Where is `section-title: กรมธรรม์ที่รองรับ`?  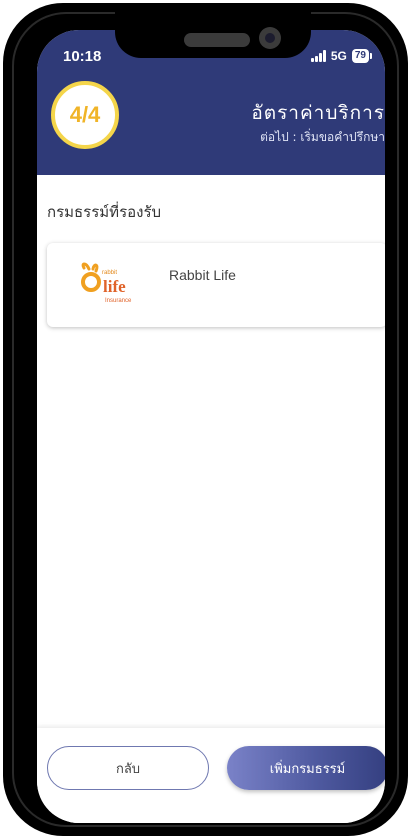 section-title: กรมธรรม์ที่รองรับ is located at coordinates (104, 212).